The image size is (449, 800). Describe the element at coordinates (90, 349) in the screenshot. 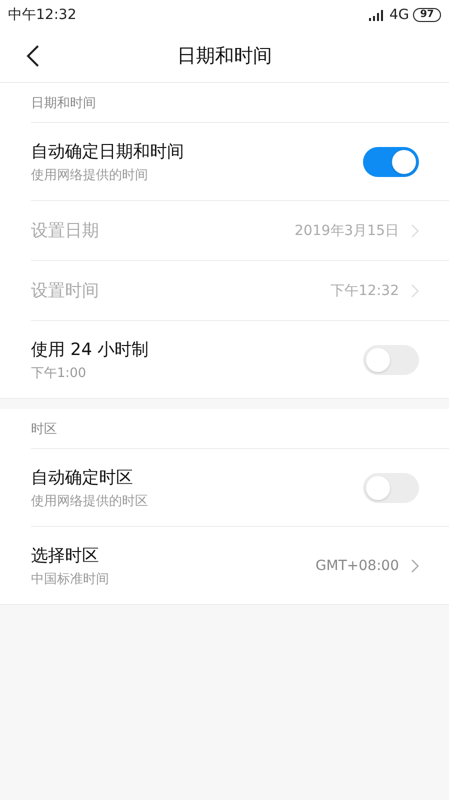

I see `setting-label: 使用 24 小时制` at that location.